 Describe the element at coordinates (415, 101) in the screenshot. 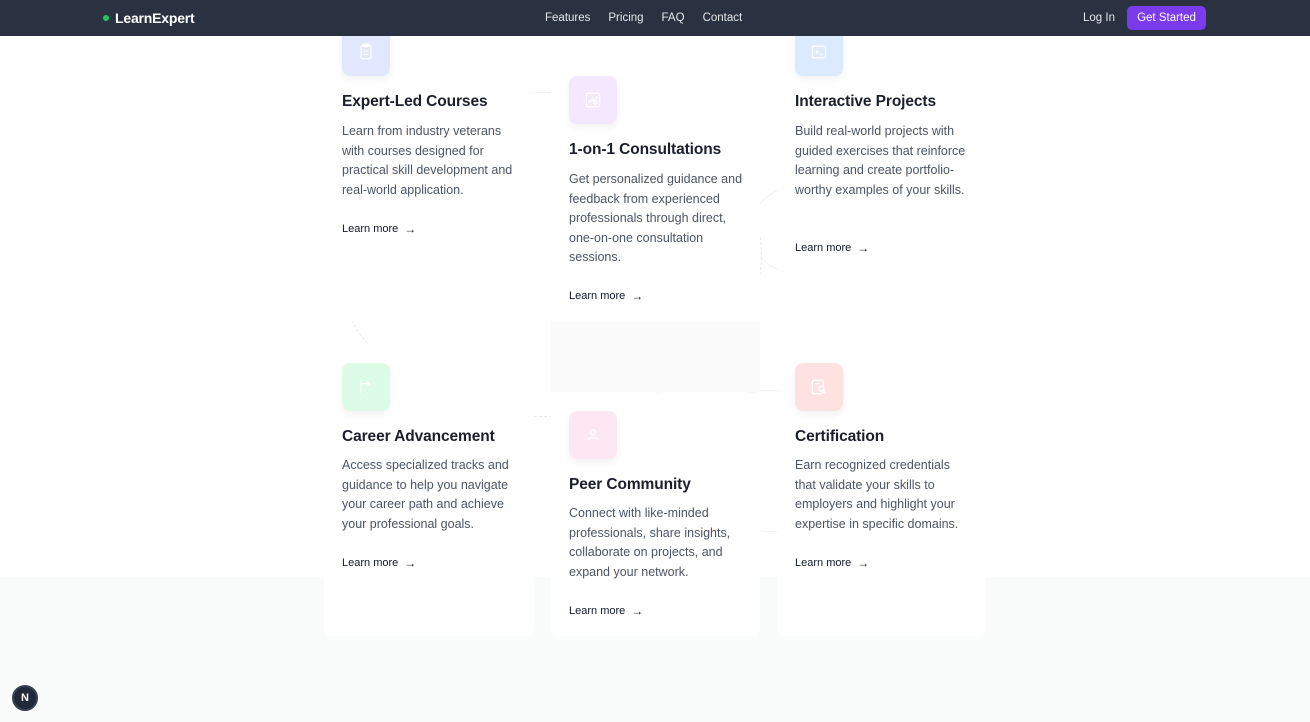

I see `feature-title: Expert-Led Courses` at that location.